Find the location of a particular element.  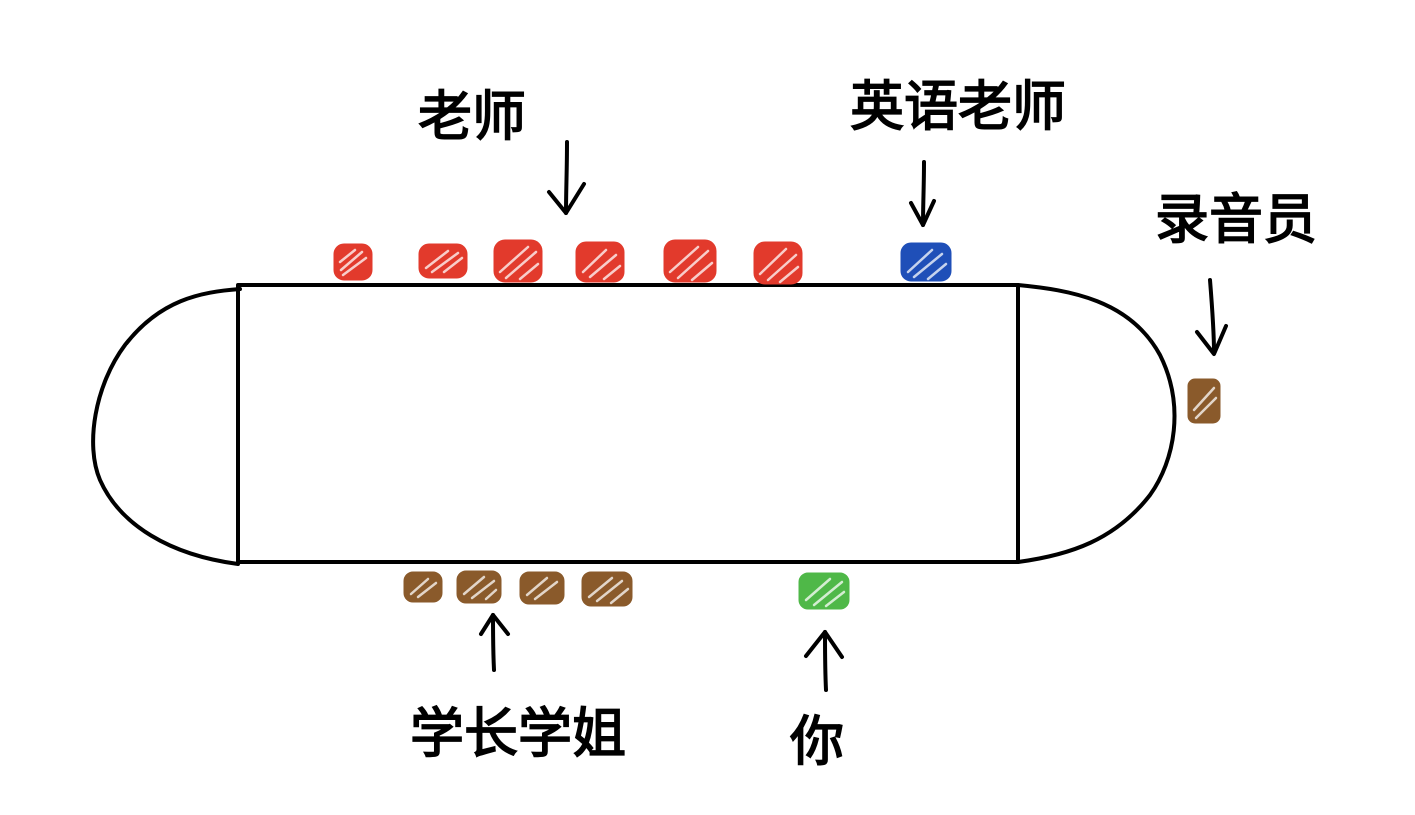

label-english-teacher: 英语老师 is located at coordinates (958, 106).